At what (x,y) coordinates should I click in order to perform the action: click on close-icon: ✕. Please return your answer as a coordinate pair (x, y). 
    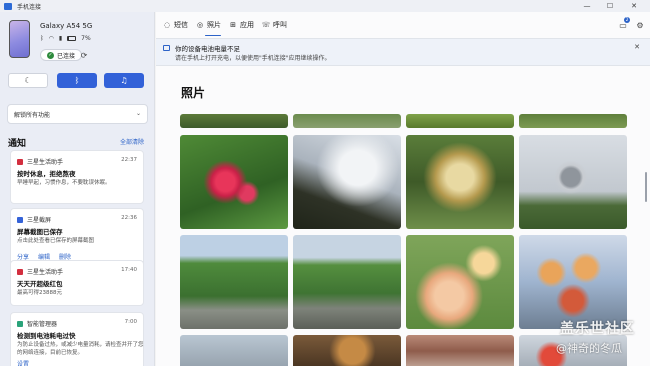
    Looking at the image, I should click on (637, 47).